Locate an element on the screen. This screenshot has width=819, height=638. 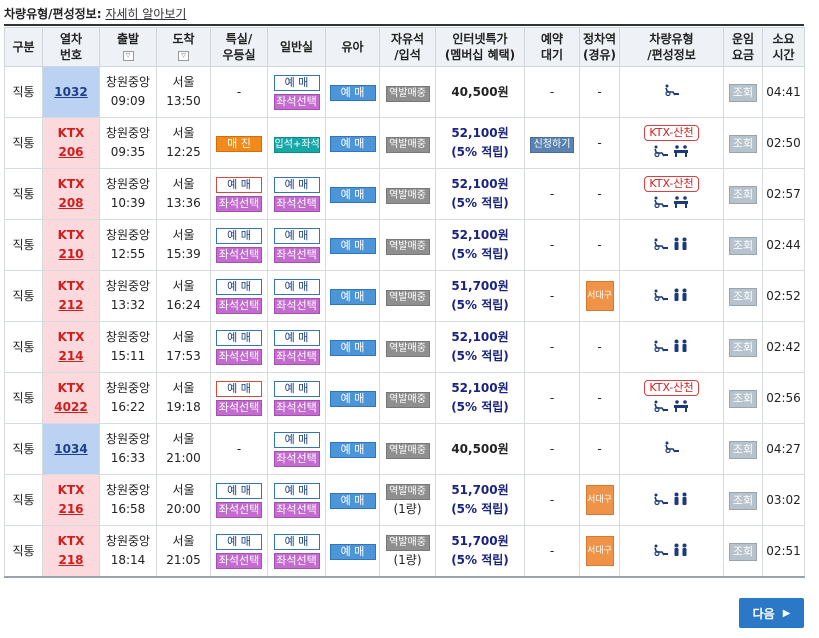
departure-cell: 창원중앙 15:11 is located at coordinates (128, 347).